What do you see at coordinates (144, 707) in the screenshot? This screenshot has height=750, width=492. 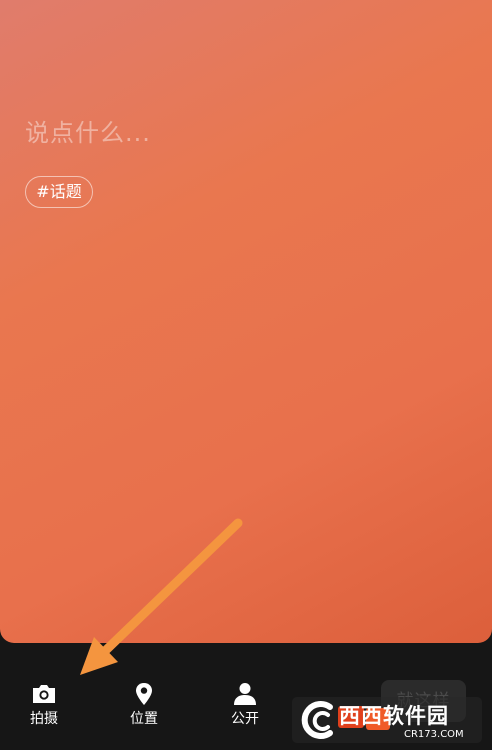 I see `toolbar-item-location: 位置` at bounding box center [144, 707].